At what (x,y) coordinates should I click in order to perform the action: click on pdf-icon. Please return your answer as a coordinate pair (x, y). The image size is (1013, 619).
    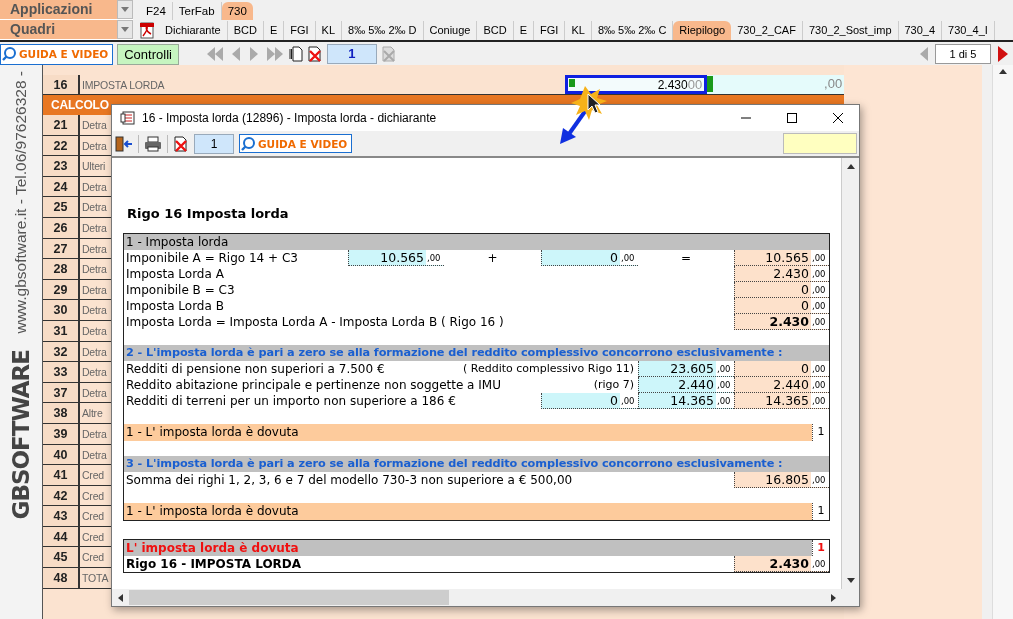
    Looking at the image, I should click on (147, 30).